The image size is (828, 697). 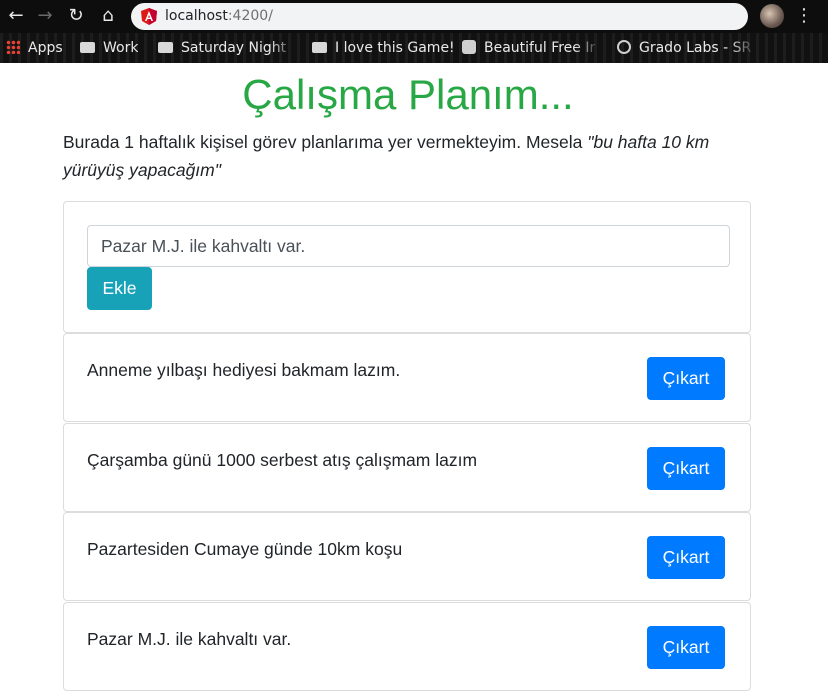 What do you see at coordinates (624, 47) in the screenshot?
I see `globe-icon` at bounding box center [624, 47].